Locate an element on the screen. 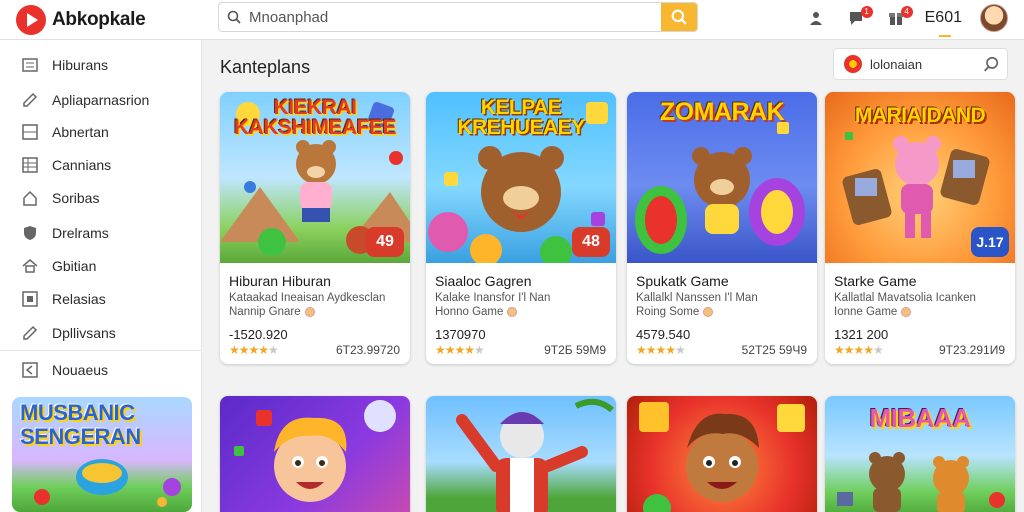 Image resolution: width=1024 pixels, height=512 pixels. game-description: Kallatlal Mavatsolia Icanken is located at coordinates (905, 298).